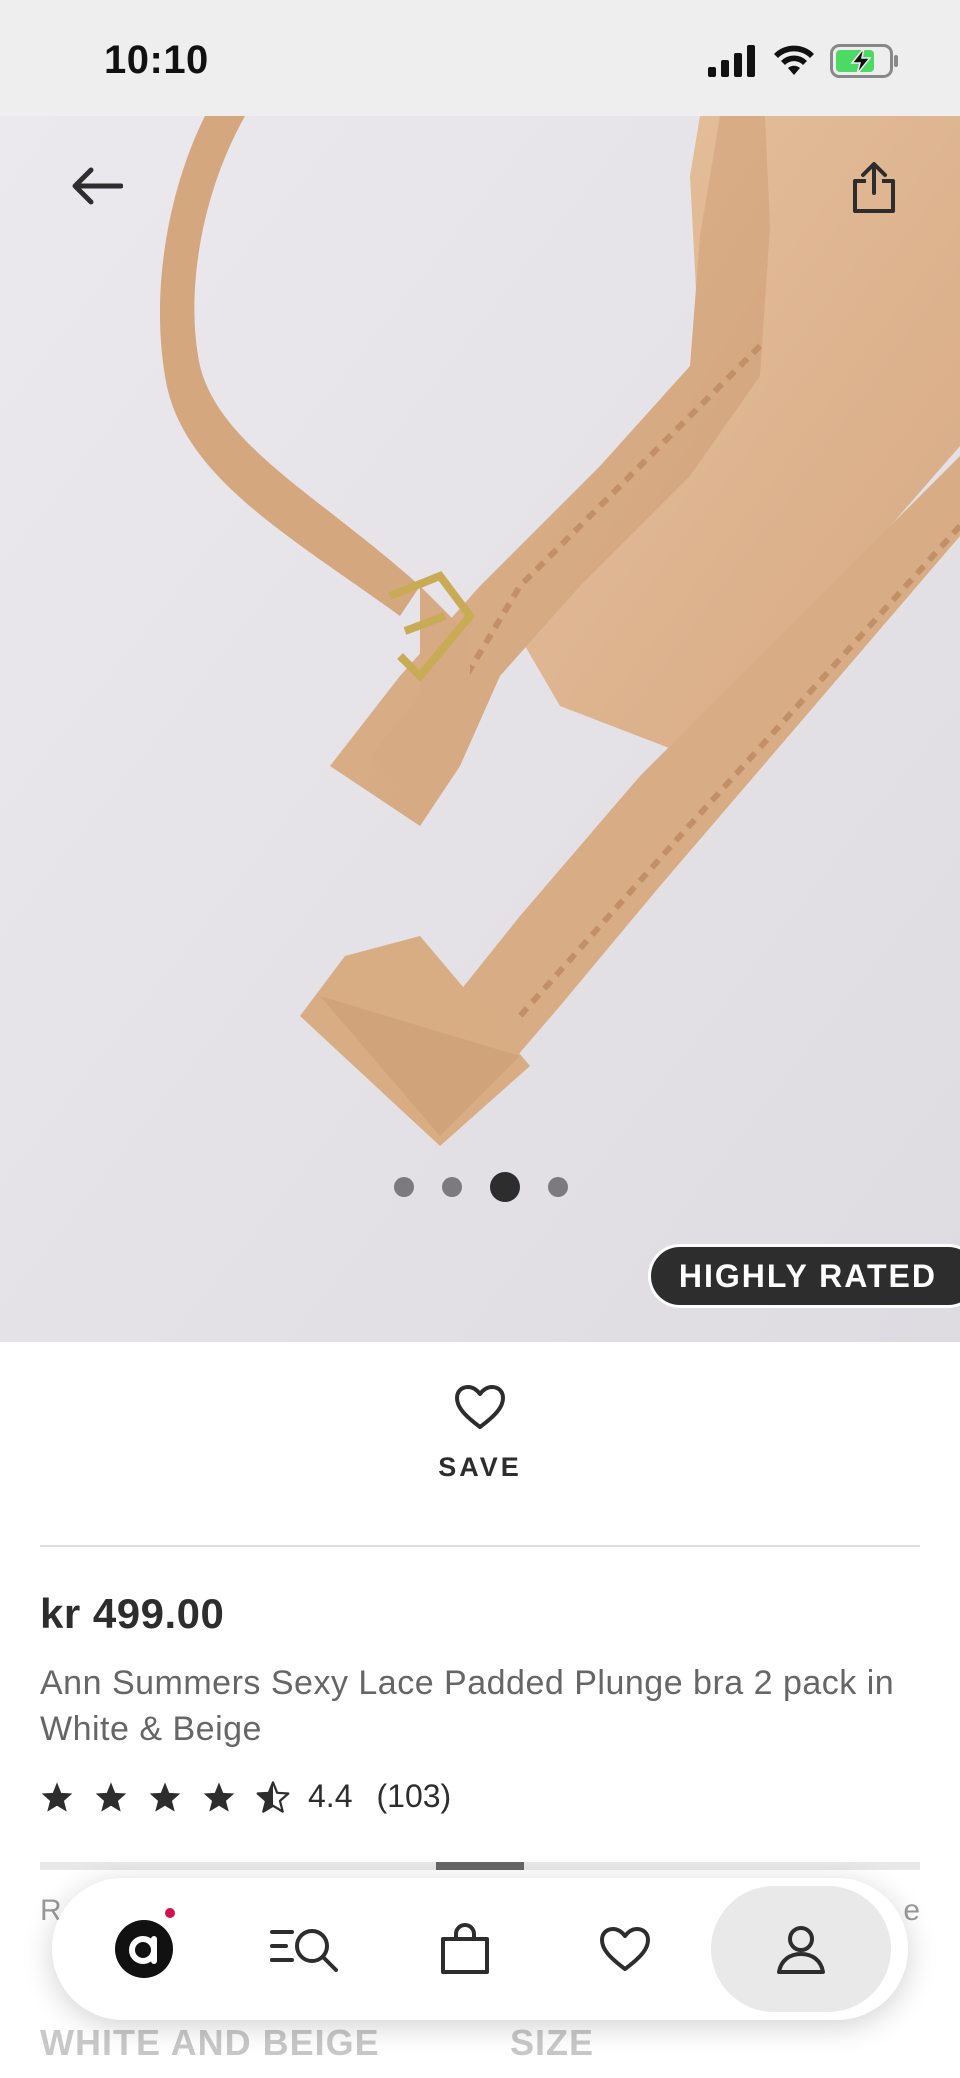 The height and width of the screenshot is (2078, 960). I want to click on share-button, so click(874, 187).